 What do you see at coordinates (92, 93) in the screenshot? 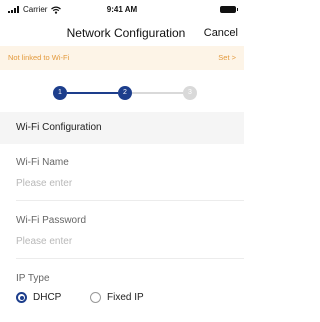
I see `step-connector-completed` at bounding box center [92, 93].